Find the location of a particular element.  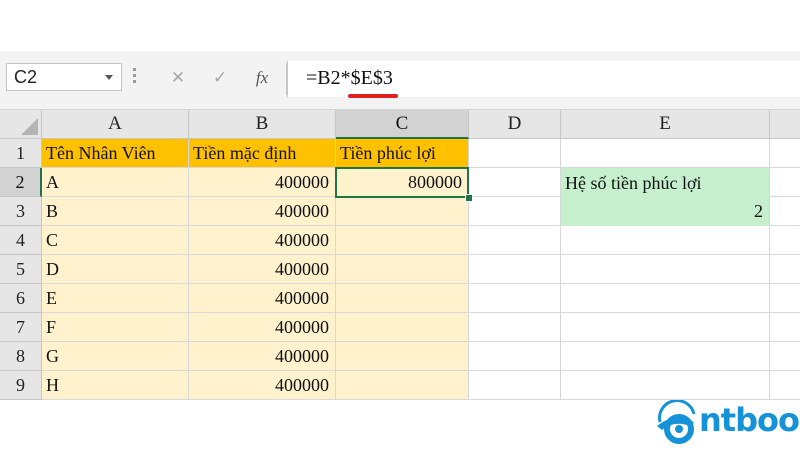

cell-e2: Hệ số tiền phúc lợi is located at coordinates (665, 182).